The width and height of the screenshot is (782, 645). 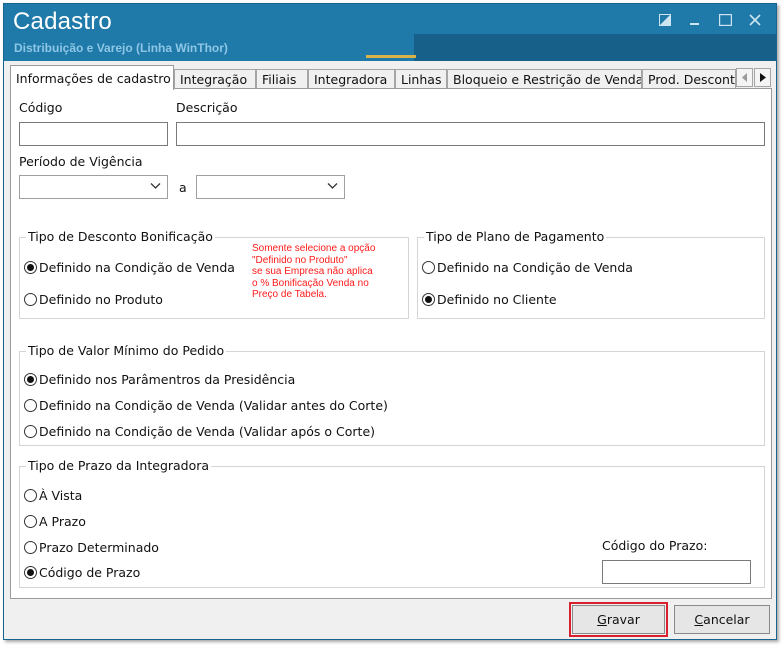 I want to click on maximize-icon, so click(x=725, y=20).